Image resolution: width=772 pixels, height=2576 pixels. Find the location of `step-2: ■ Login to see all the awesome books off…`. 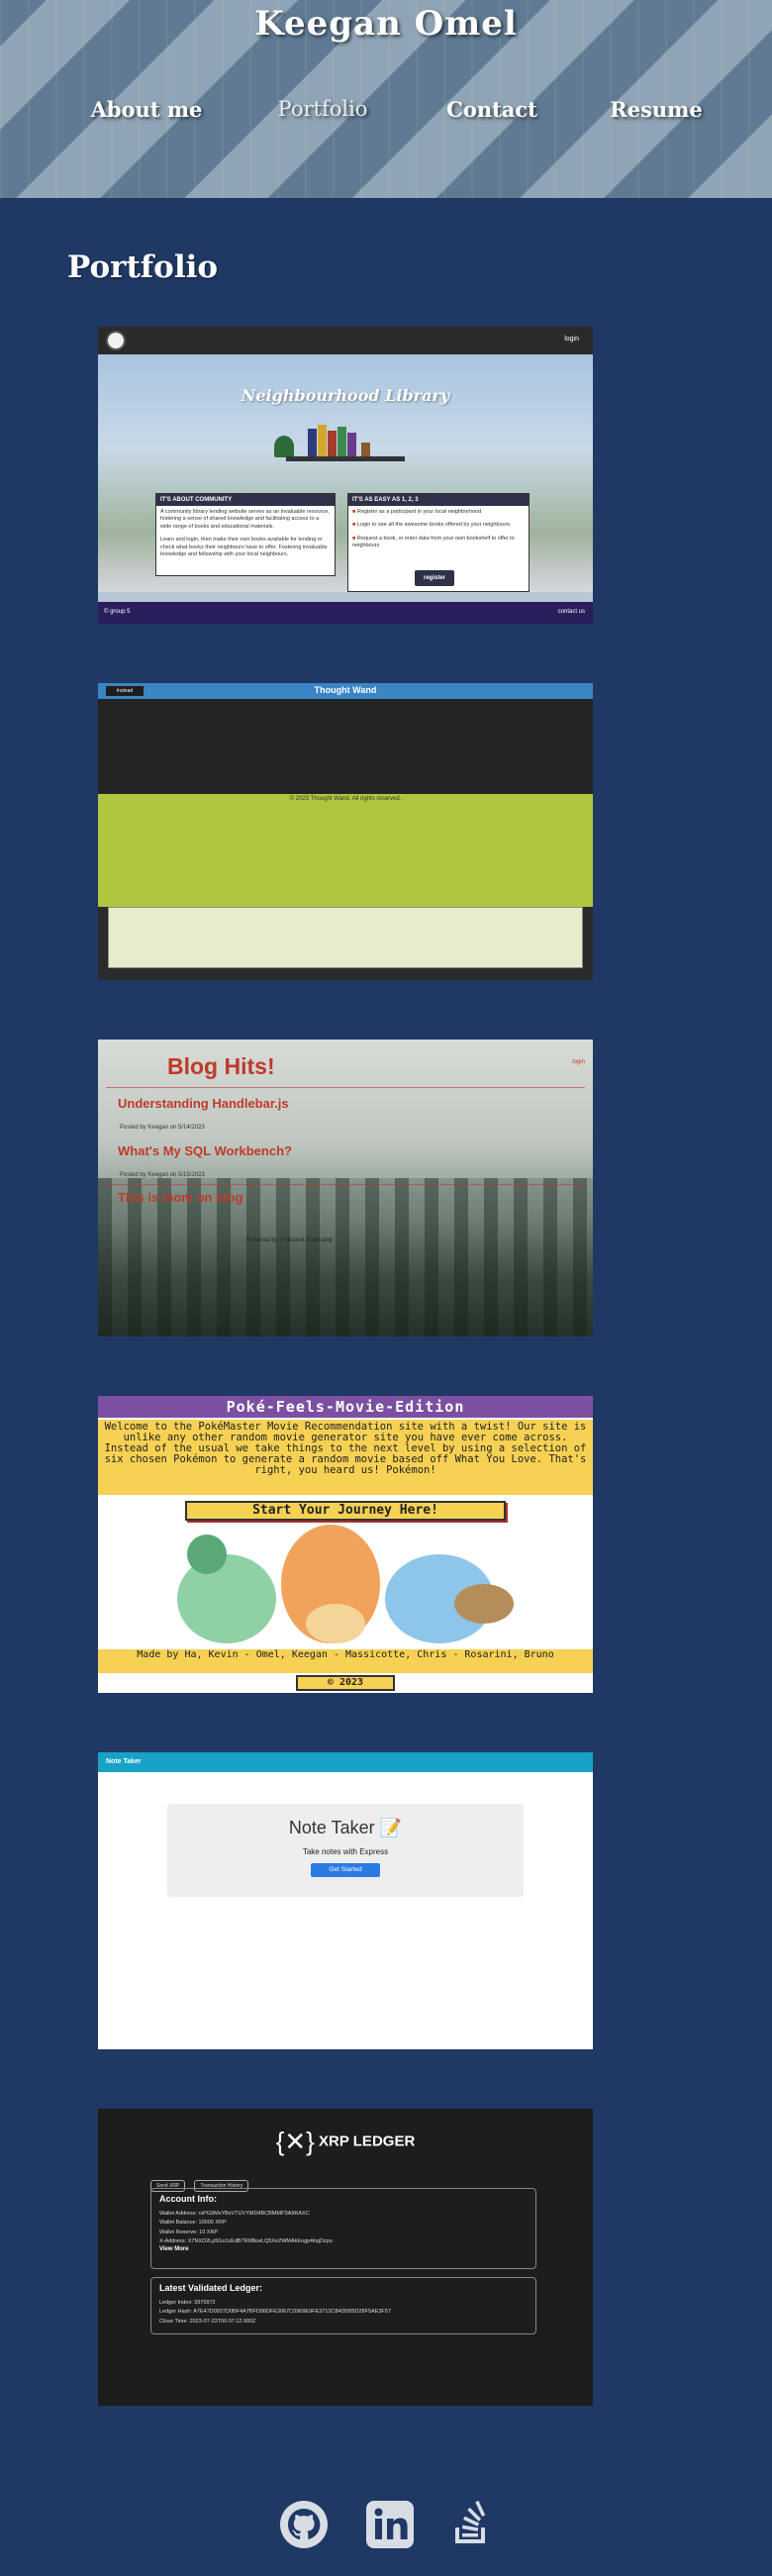

step-2: ■ Login to see all the awesome books off… is located at coordinates (432, 526).